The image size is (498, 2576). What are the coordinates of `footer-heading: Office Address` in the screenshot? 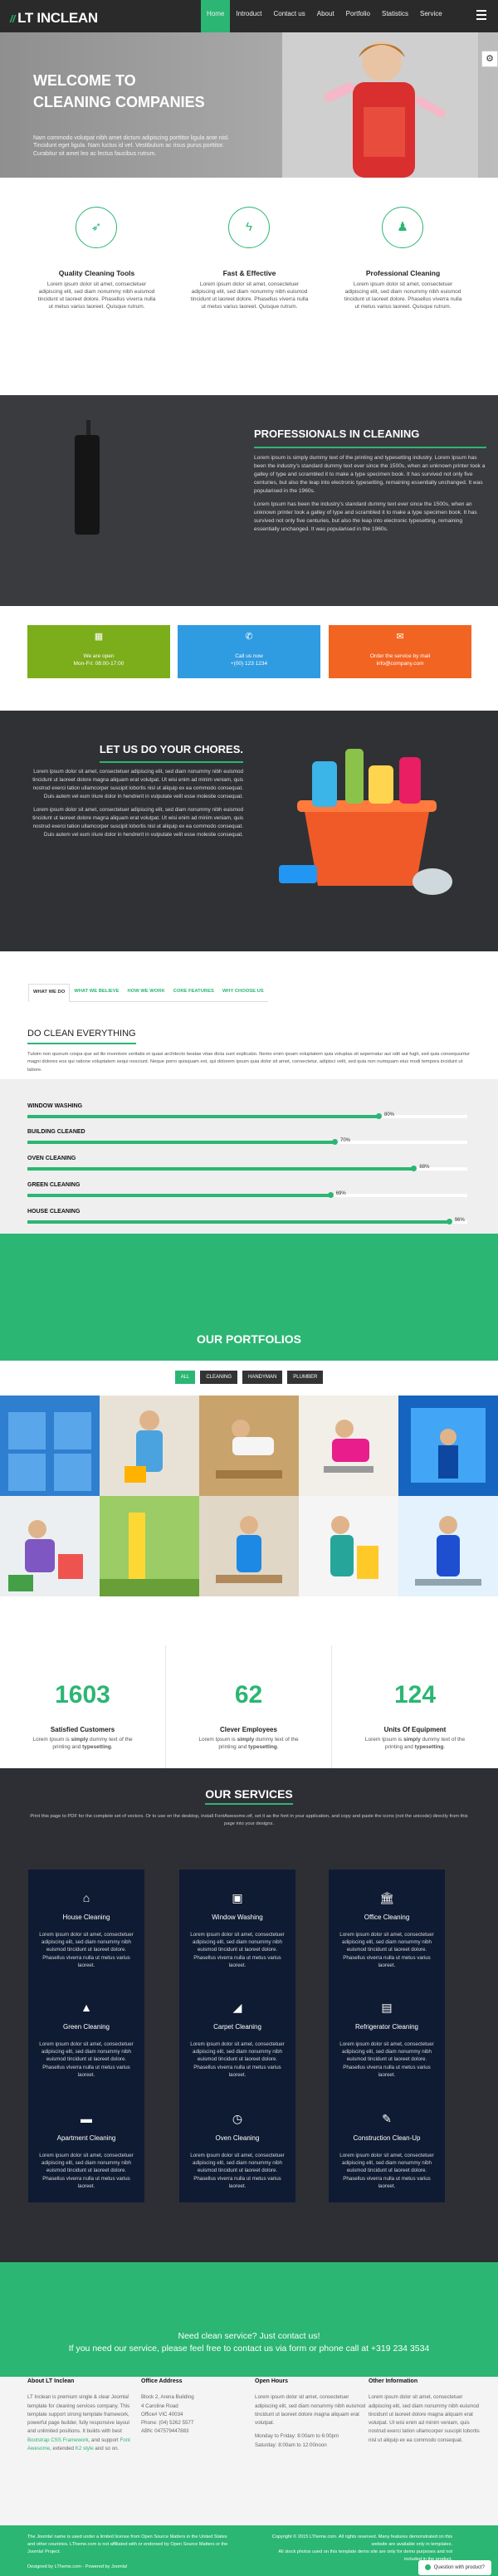 It's located at (162, 2381).